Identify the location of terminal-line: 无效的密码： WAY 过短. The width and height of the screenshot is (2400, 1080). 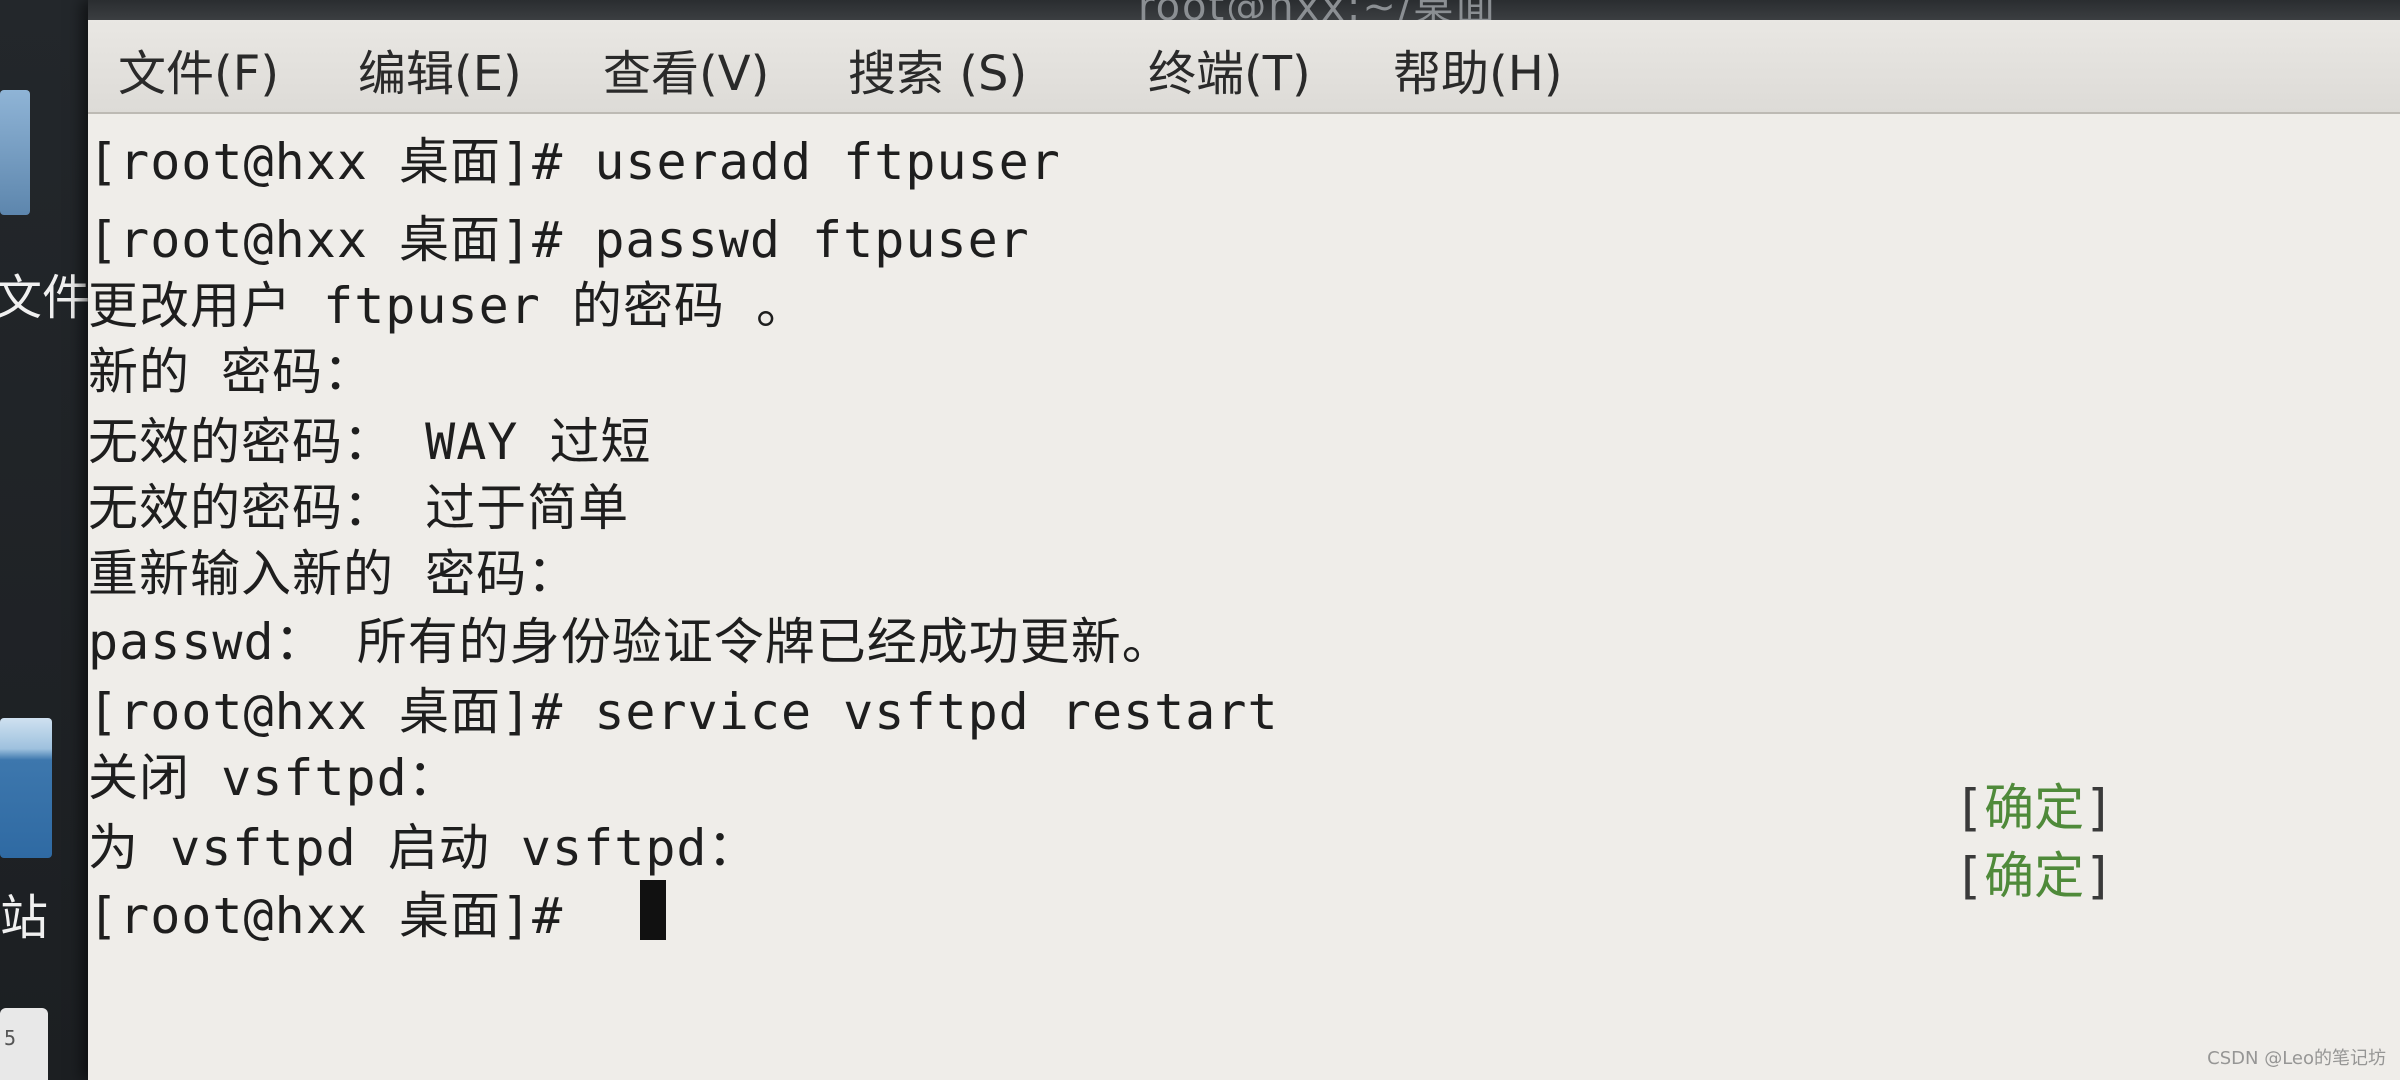
(370, 442).